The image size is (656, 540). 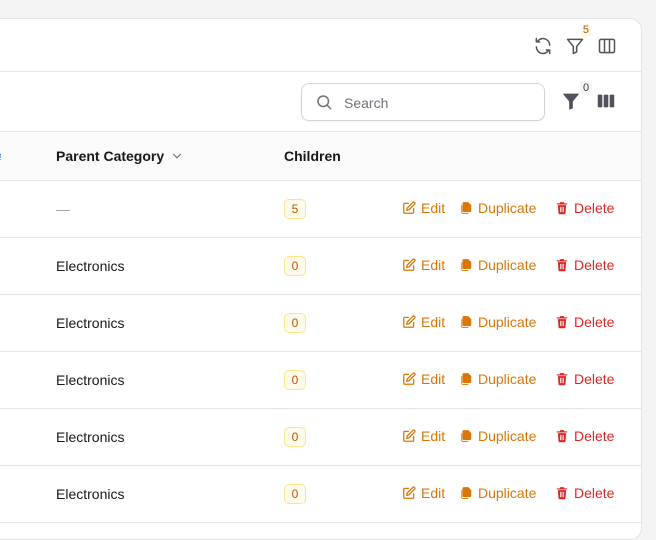 What do you see at coordinates (295, 209) in the screenshot?
I see `children-count-badge: 5` at bounding box center [295, 209].